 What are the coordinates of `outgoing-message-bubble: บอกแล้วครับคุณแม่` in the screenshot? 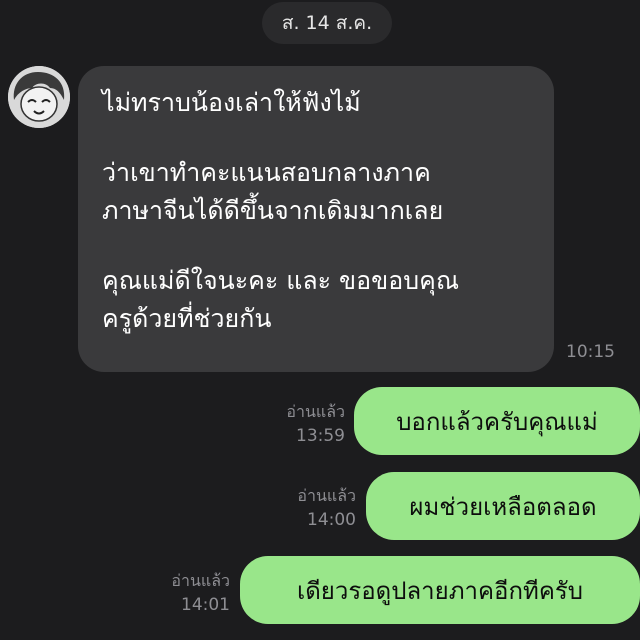 It's located at (497, 421).